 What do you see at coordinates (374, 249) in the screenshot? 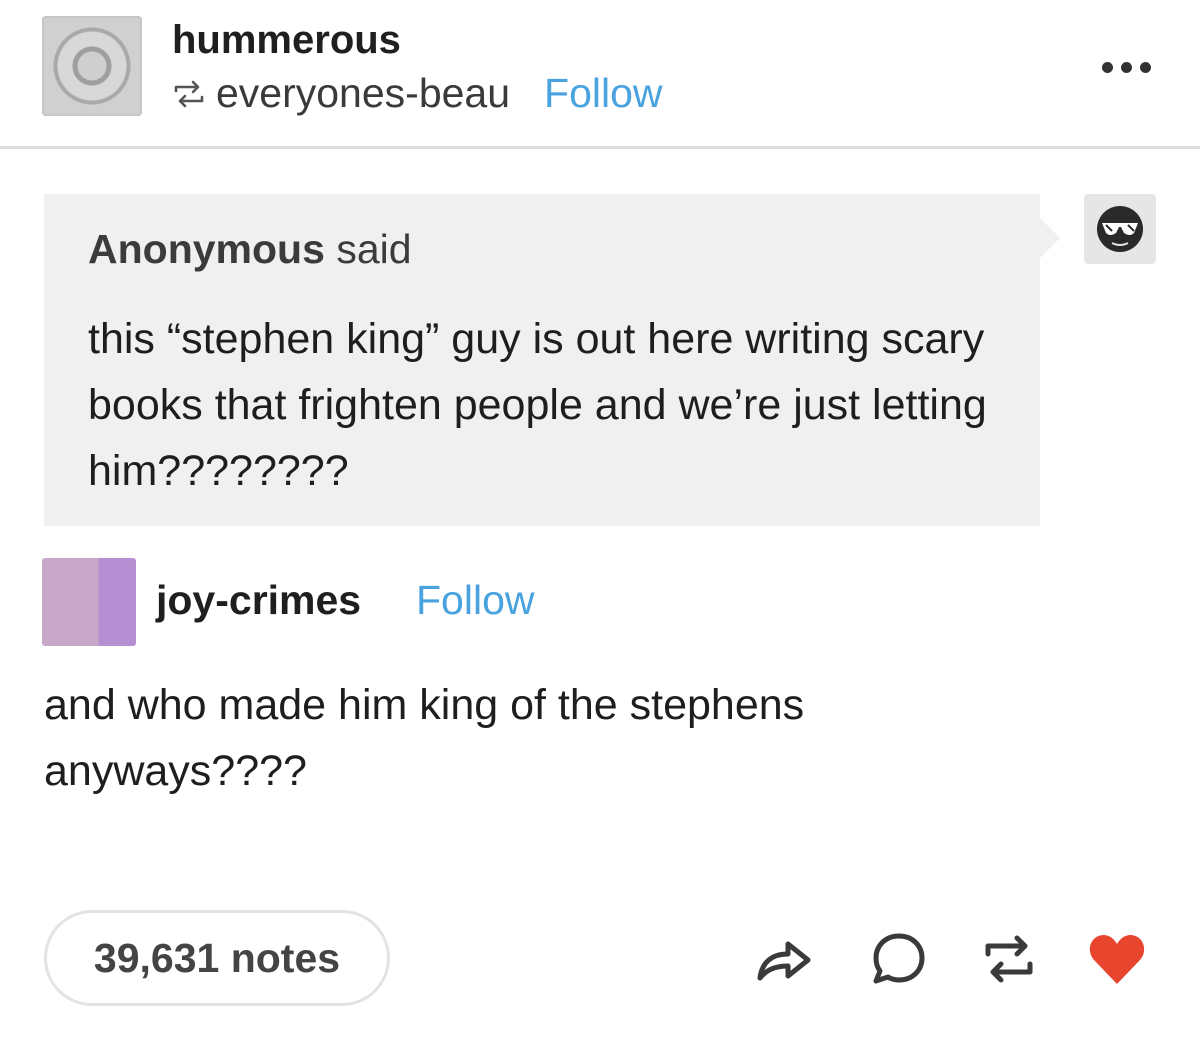
I see `asker-said: said` at bounding box center [374, 249].